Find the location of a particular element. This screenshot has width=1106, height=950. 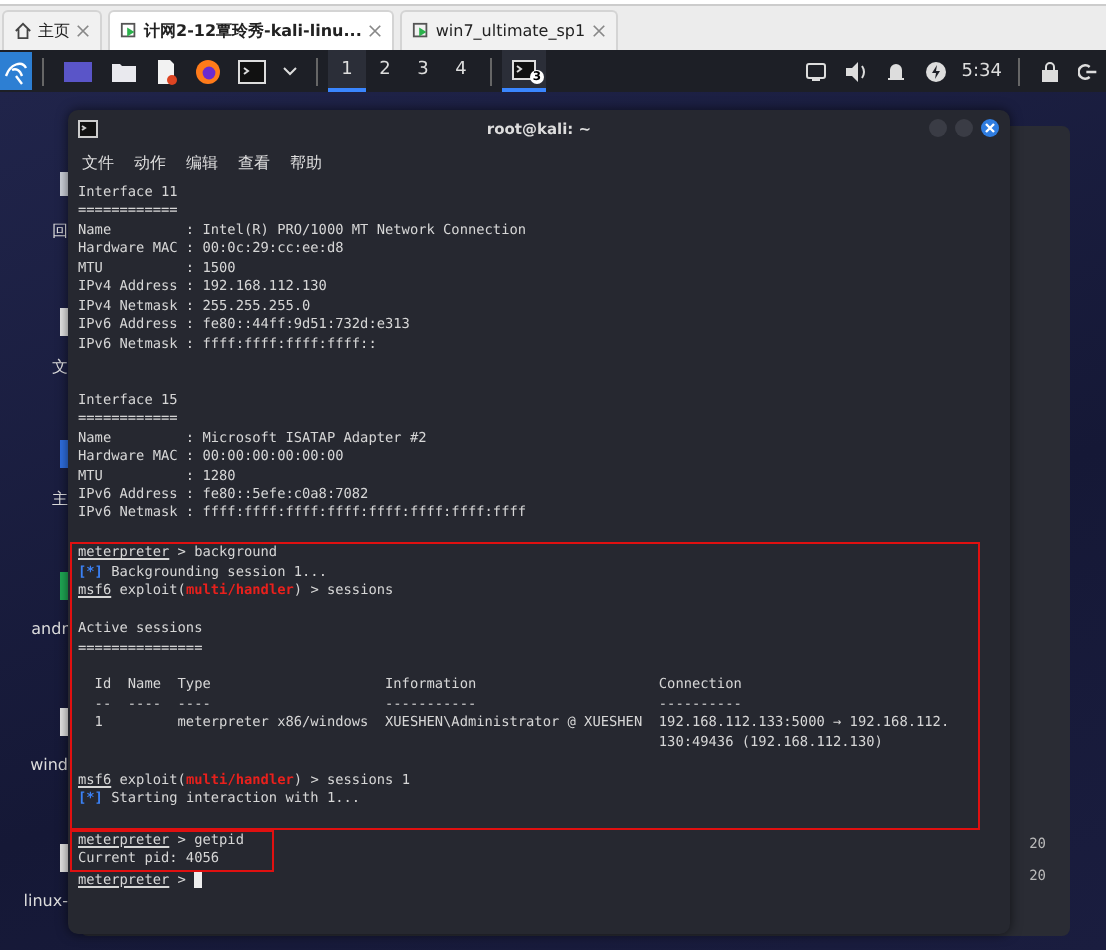

document-icon is located at coordinates (166, 71).